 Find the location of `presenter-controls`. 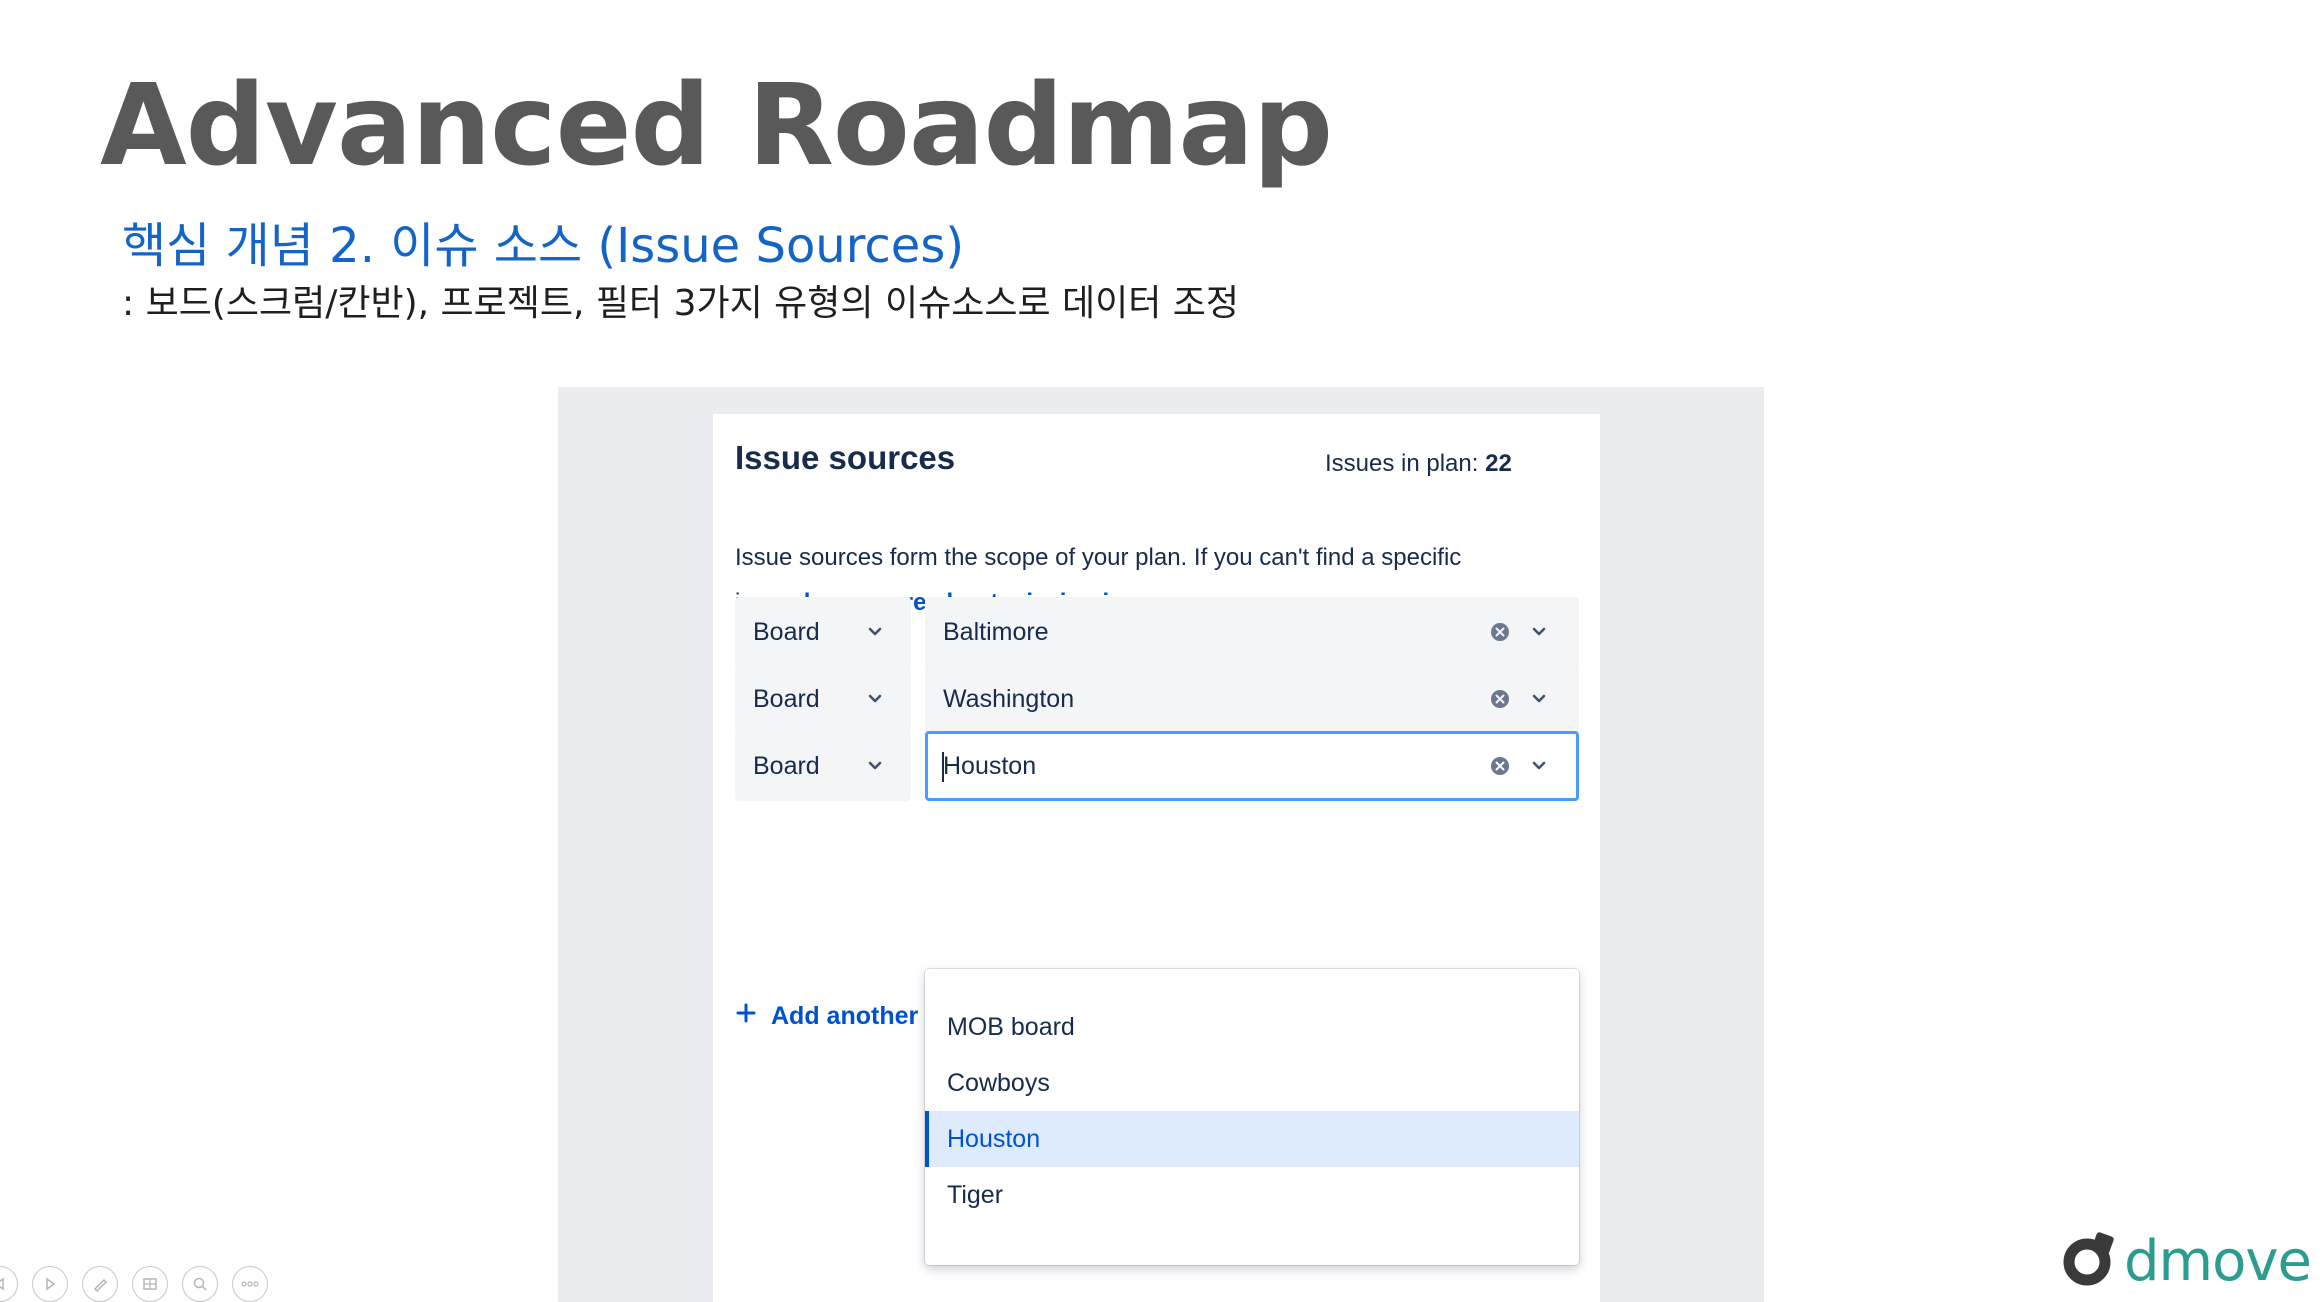

presenter-controls is located at coordinates (134, 1284).